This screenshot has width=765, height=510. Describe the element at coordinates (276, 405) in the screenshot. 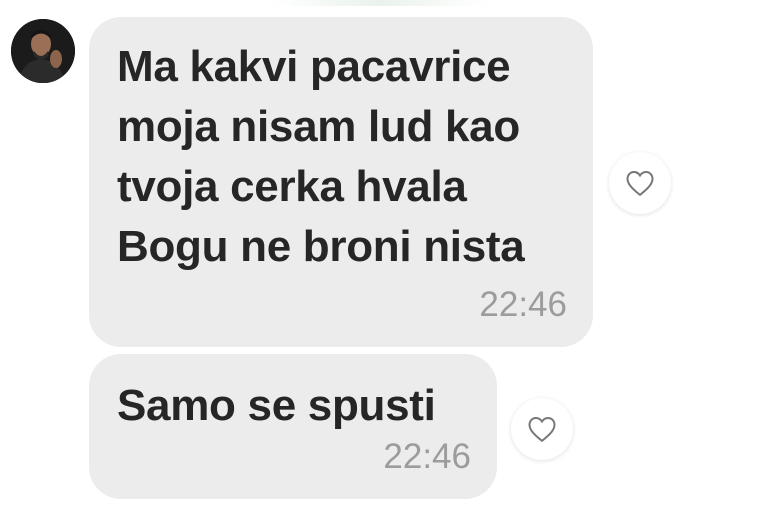

I see `message-text: Samo se spusti` at that location.